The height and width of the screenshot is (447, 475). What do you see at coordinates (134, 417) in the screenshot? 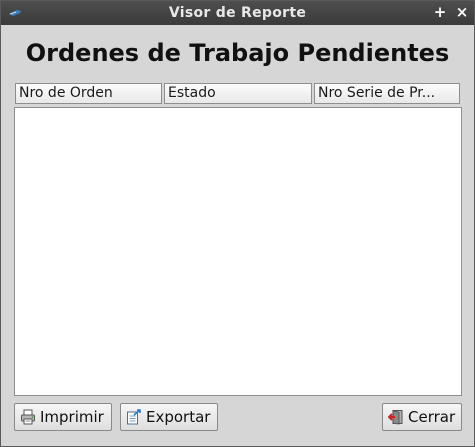
I see `export-icon` at bounding box center [134, 417].